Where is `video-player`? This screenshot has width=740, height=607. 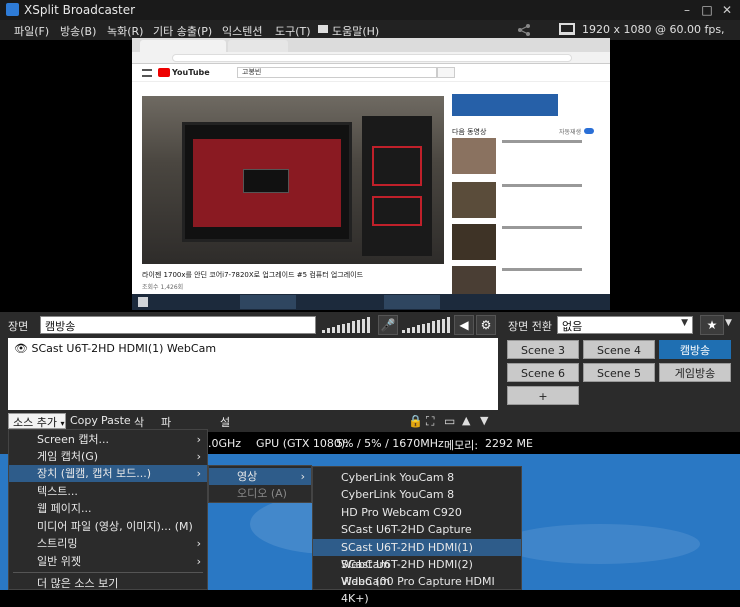
video-player is located at coordinates (293, 180).